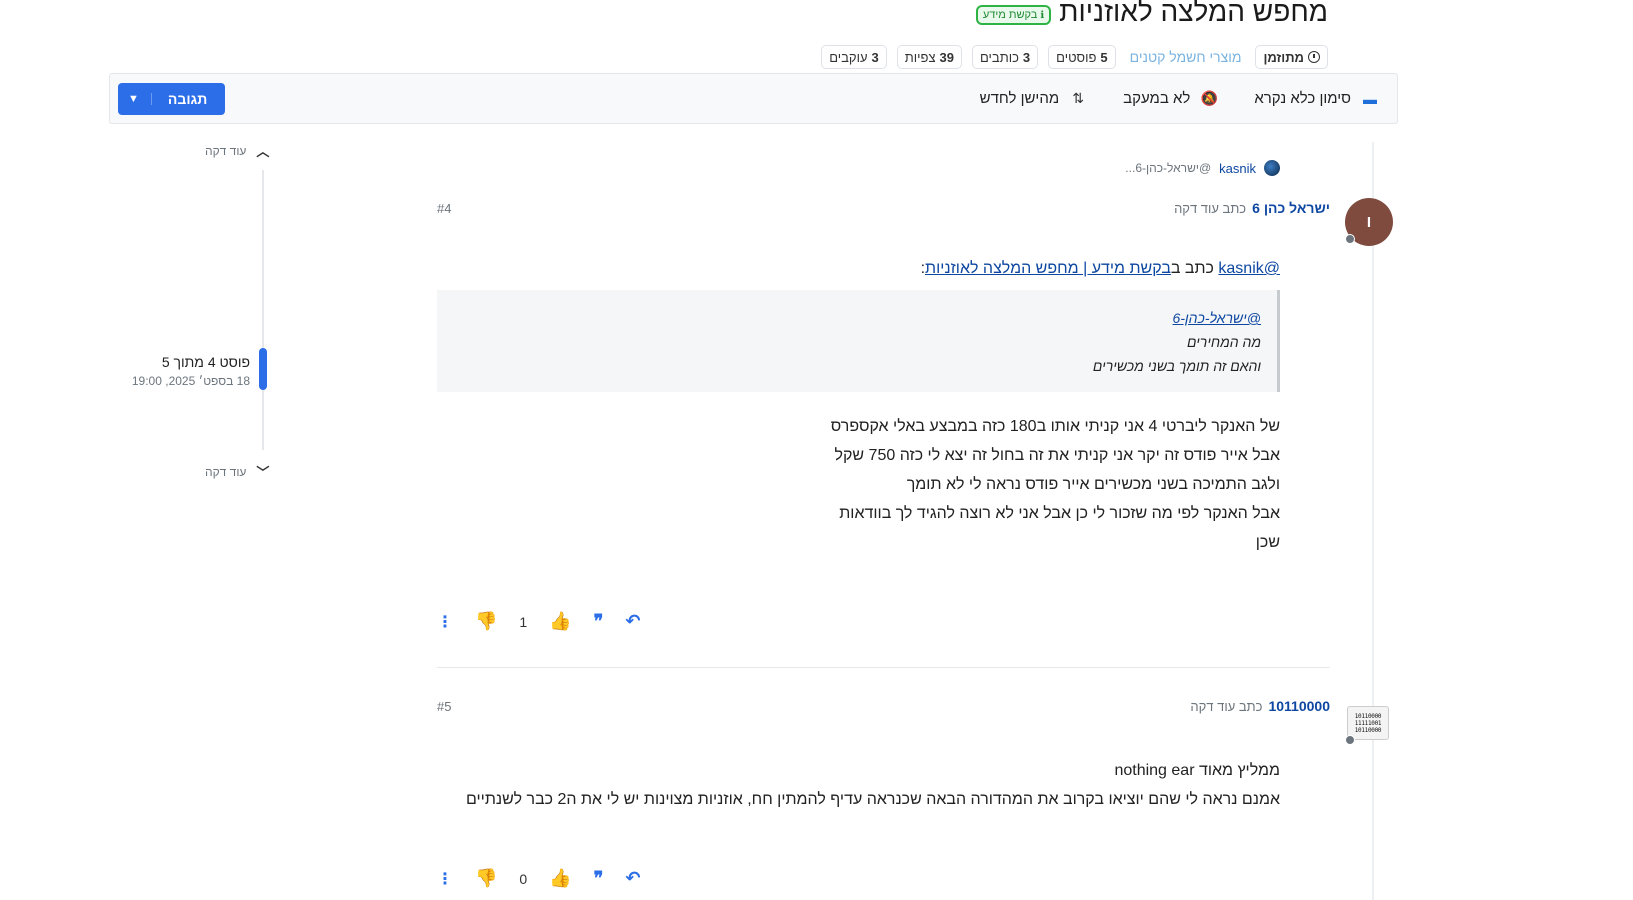 This screenshot has width=1633, height=900. What do you see at coordinates (1176, 366) in the screenshot?
I see `blockquote-line: והאם זה תומך בשני מכשירים` at bounding box center [1176, 366].